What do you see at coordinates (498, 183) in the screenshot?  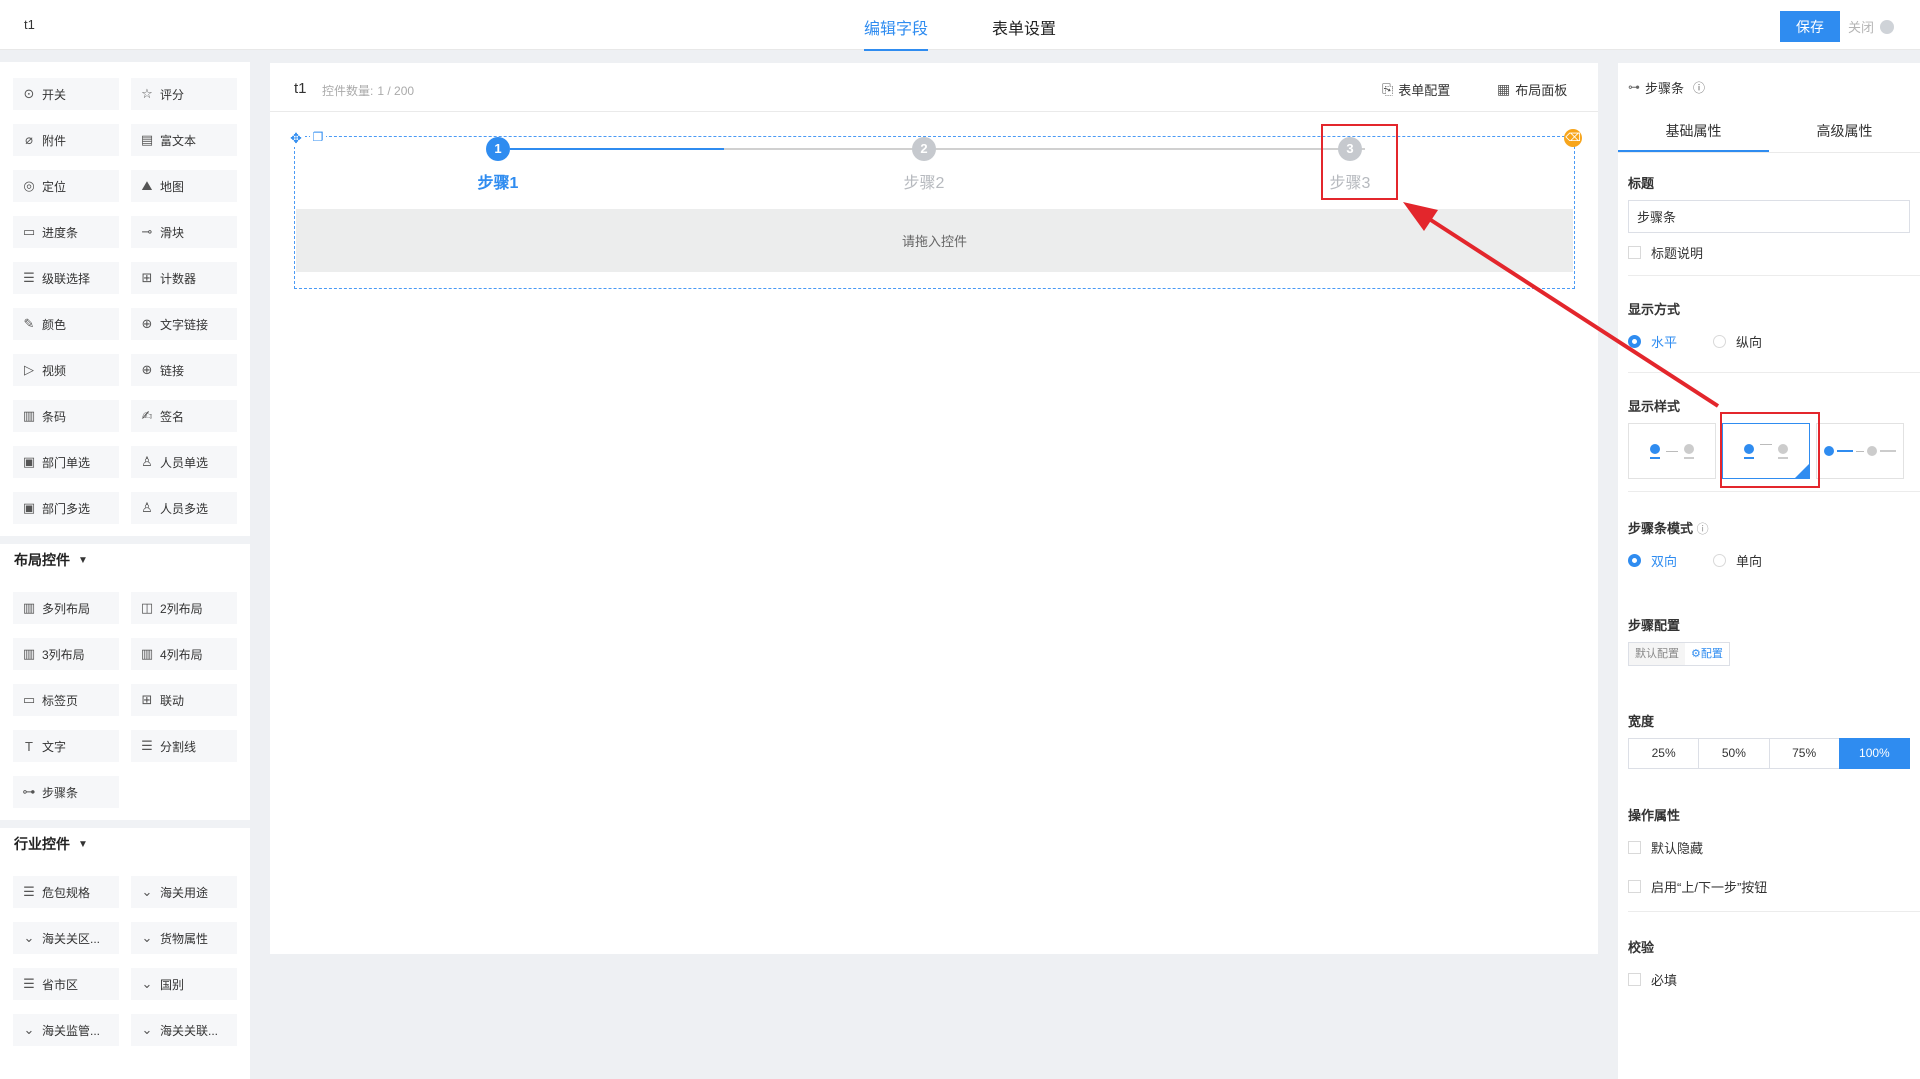 I see `step-1-label: 步骤1` at bounding box center [498, 183].